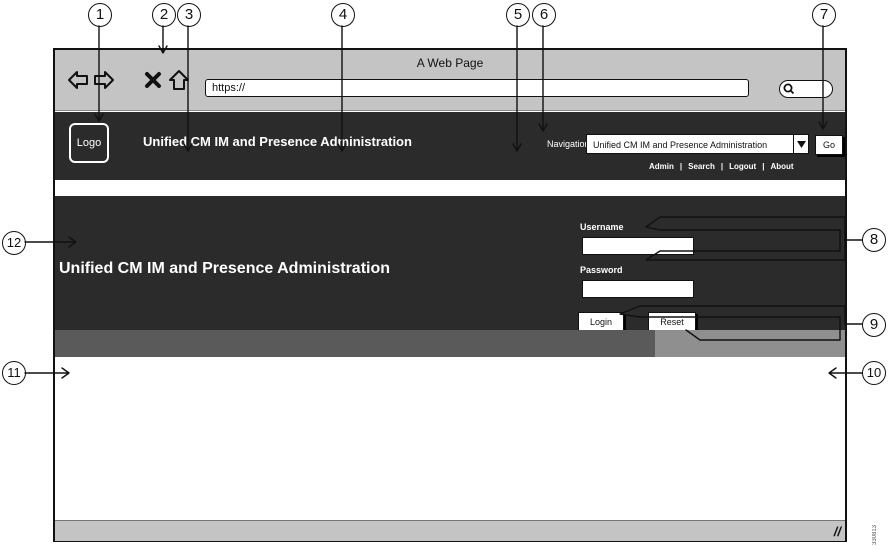  I want to click on browser-titlebar: A Web Page https://, so click(450, 80).